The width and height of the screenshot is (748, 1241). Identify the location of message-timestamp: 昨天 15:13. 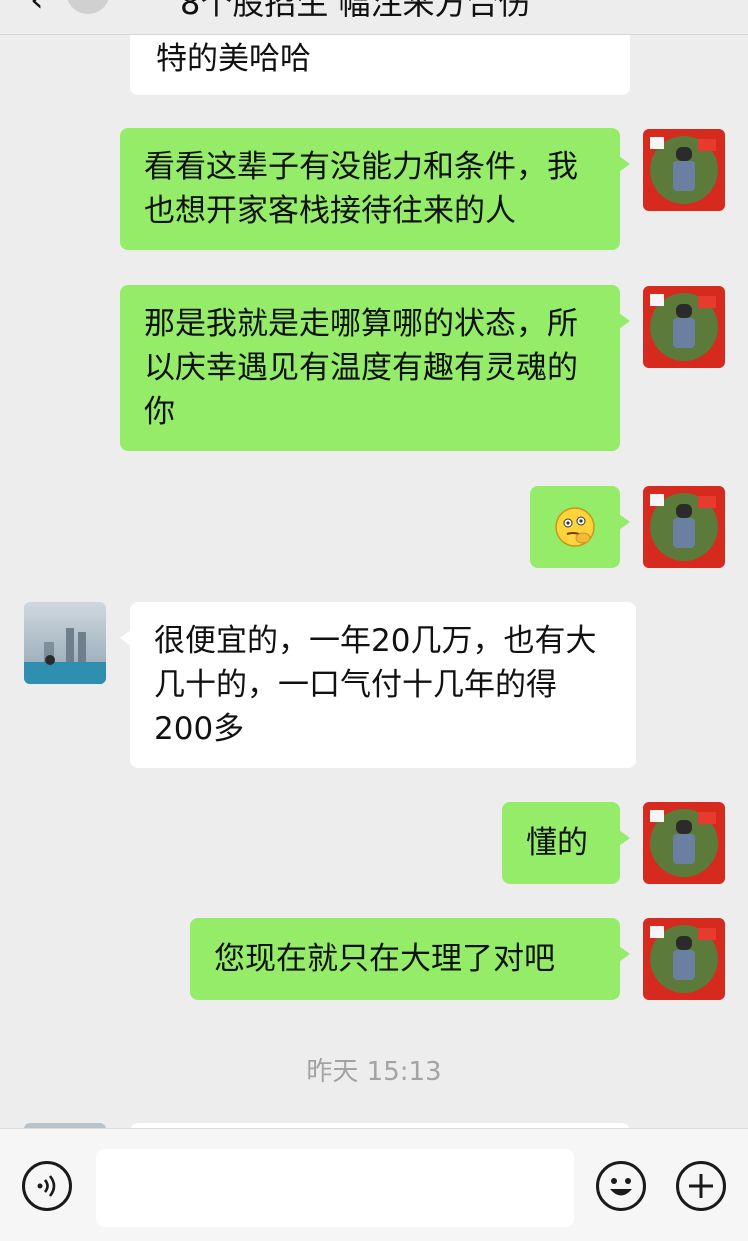
(374, 1072).